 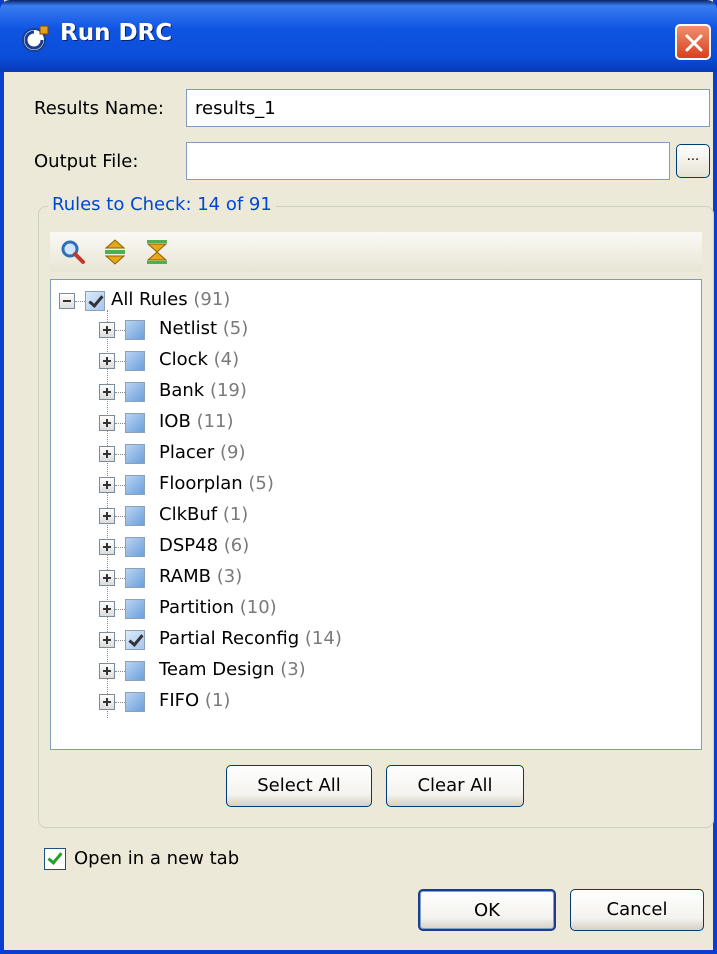 I want to click on rule-label: Clock, so click(x=183, y=359).